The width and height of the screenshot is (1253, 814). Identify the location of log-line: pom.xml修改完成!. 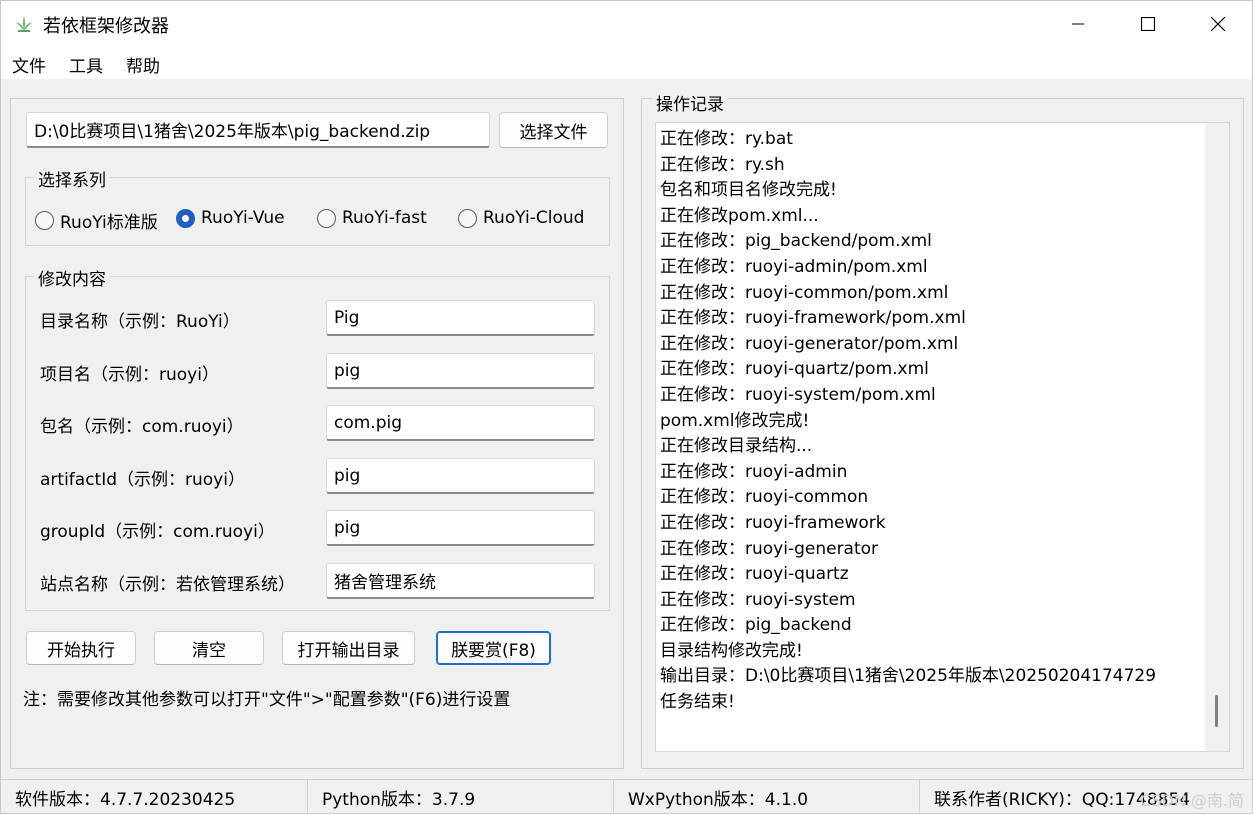
(735, 420).